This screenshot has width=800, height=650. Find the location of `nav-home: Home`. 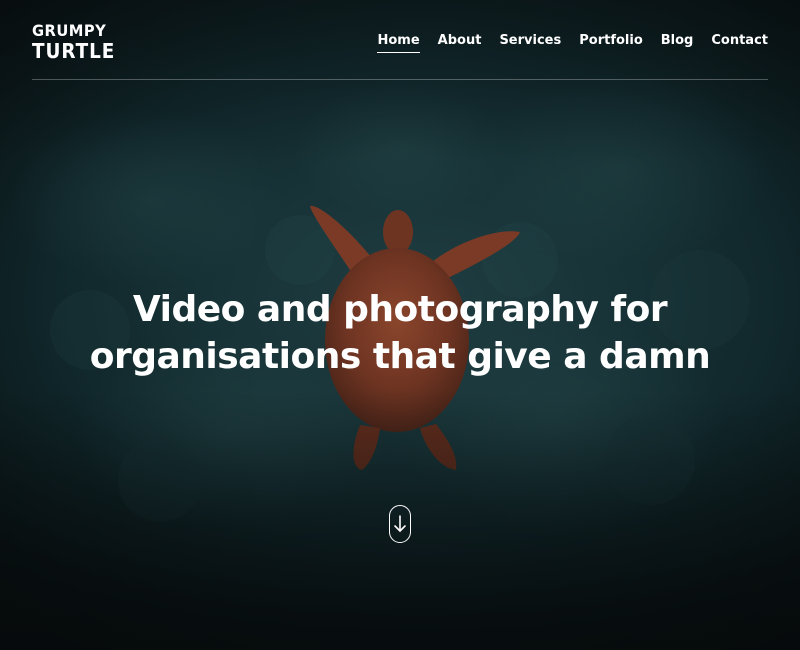

nav-home: Home is located at coordinates (398, 43).